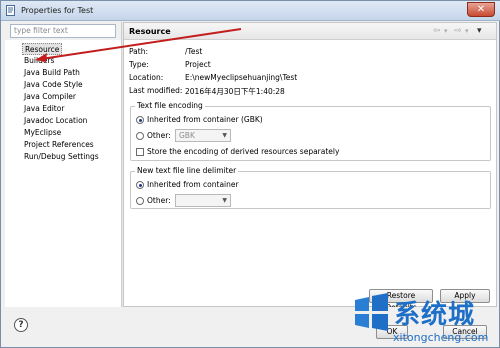  I want to click on type-value: Project, so click(198, 64).